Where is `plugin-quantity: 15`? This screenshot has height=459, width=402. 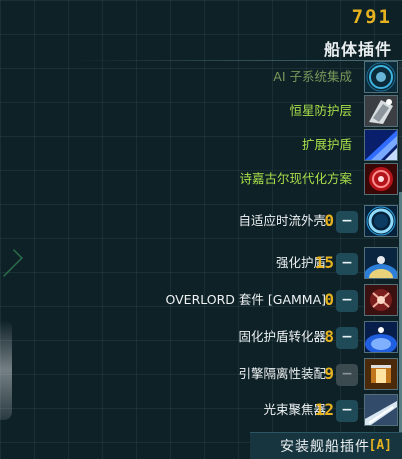 plugin-quantity: 15 is located at coordinates (324, 262).